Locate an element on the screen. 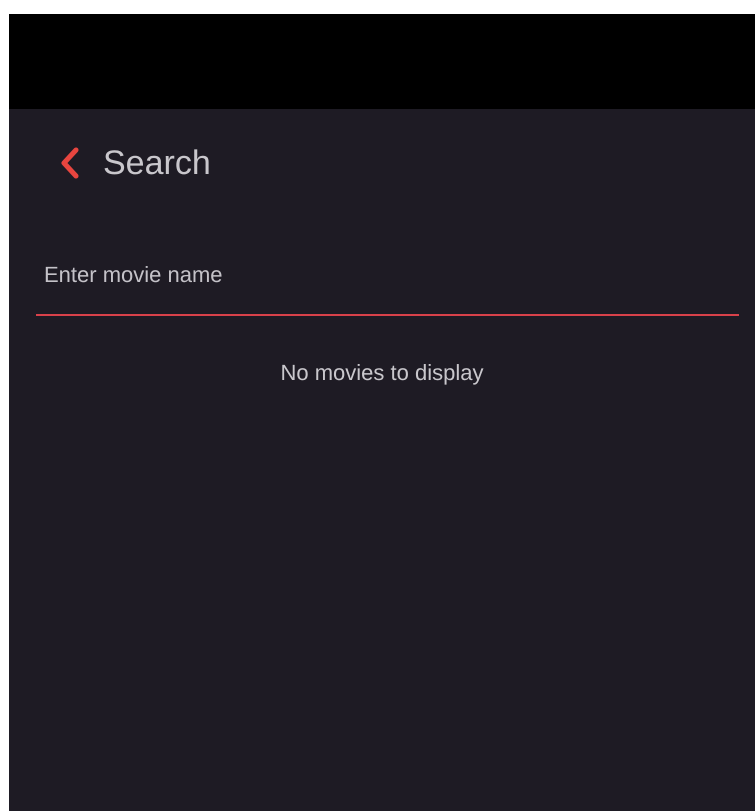  back-button is located at coordinates (70, 163).